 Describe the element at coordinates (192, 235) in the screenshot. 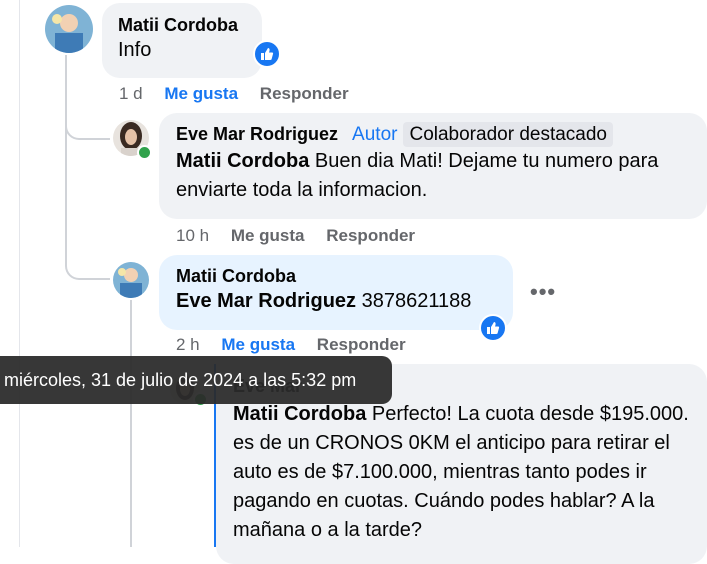

I see `comment-time: 10 h` at that location.